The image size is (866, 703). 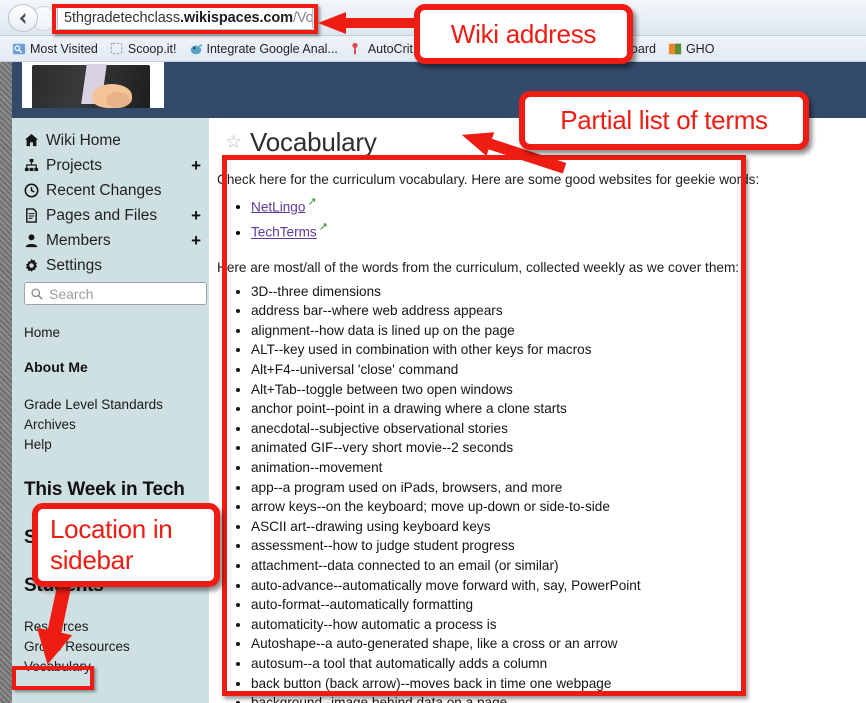 I want to click on autocrit-icon, so click(x=357, y=49).